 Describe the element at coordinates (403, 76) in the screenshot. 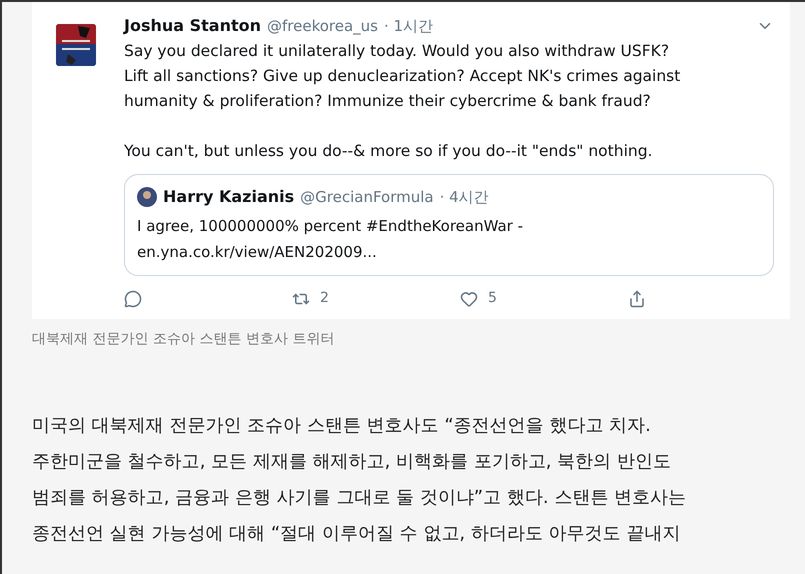

I see `tweet-text: Say you declared it unilaterally today. Would you also withdraw USFK? Lift all sanctions? Give up denuclearization? Accept NK's crimes against humanity & proliferation? Immunize their cybercrime & bank fraud?` at that location.